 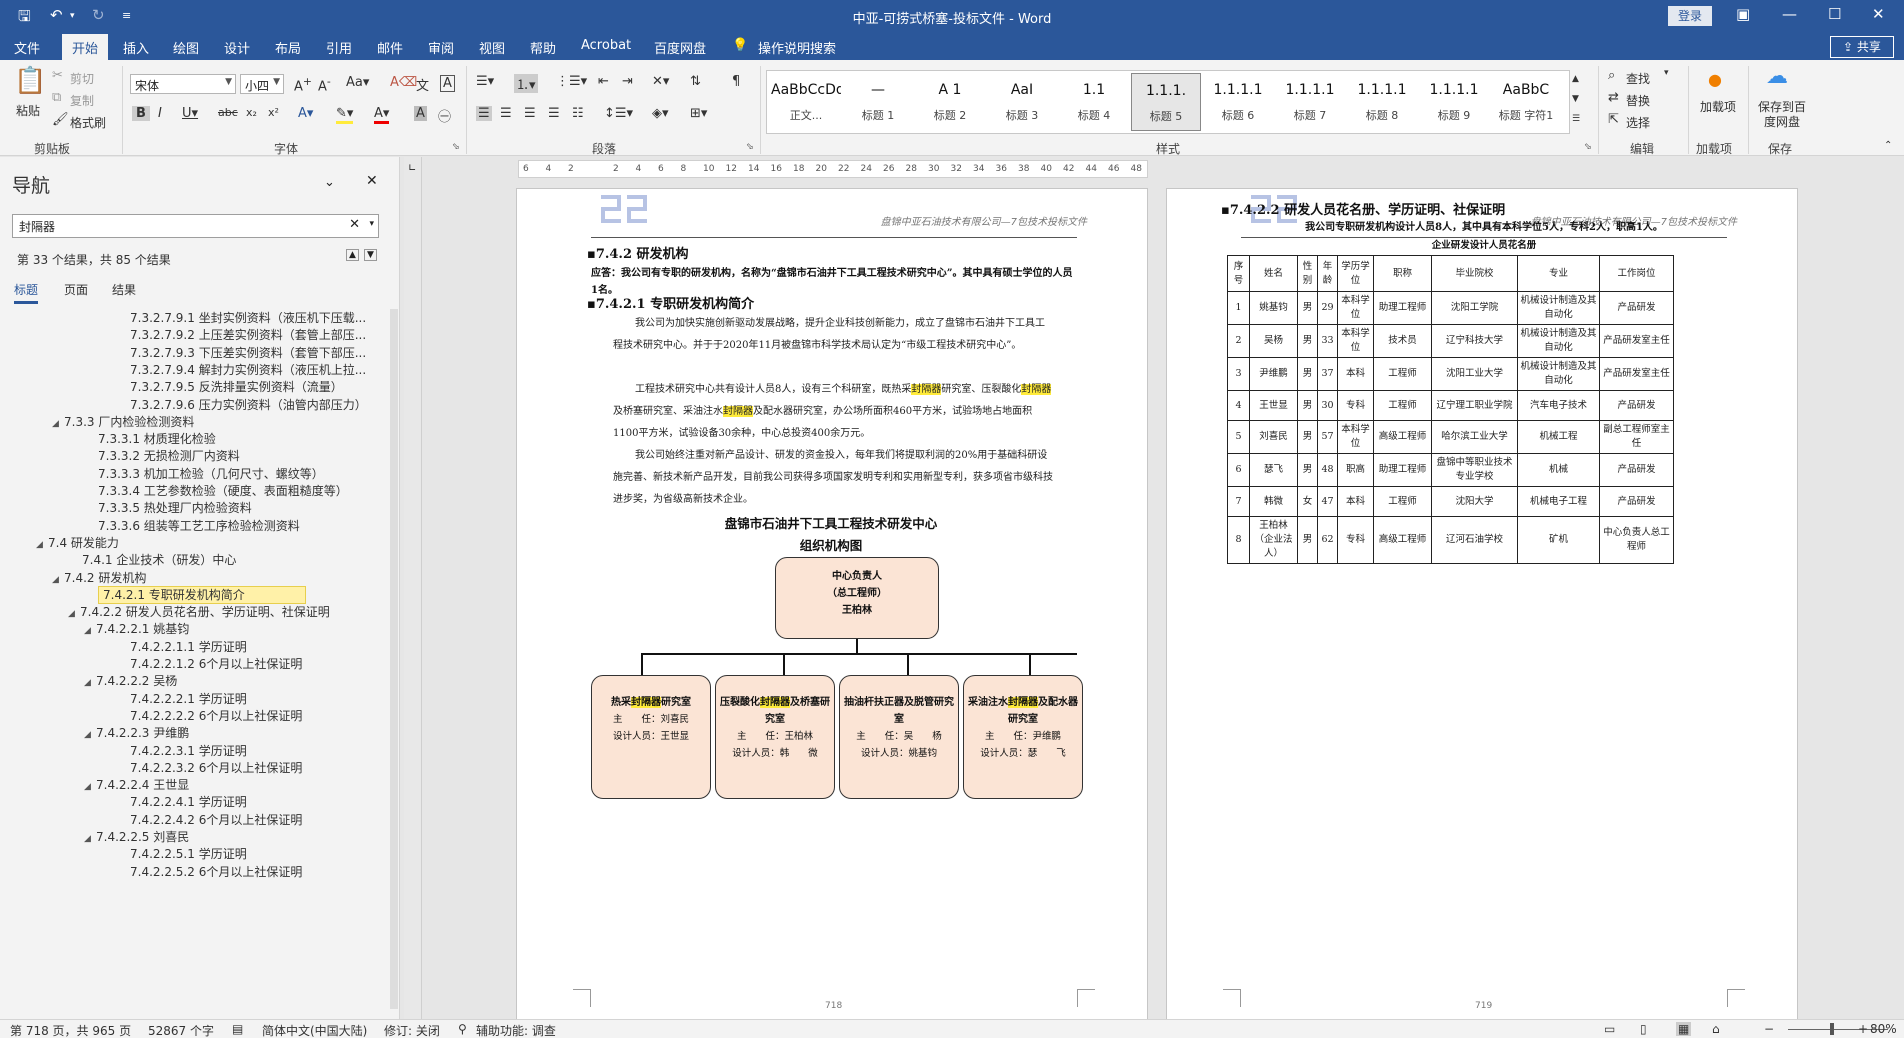 What do you see at coordinates (1022, 102) in the screenshot?
I see `style-item: AaI 标题 3` at bounding box center [1022, 102].